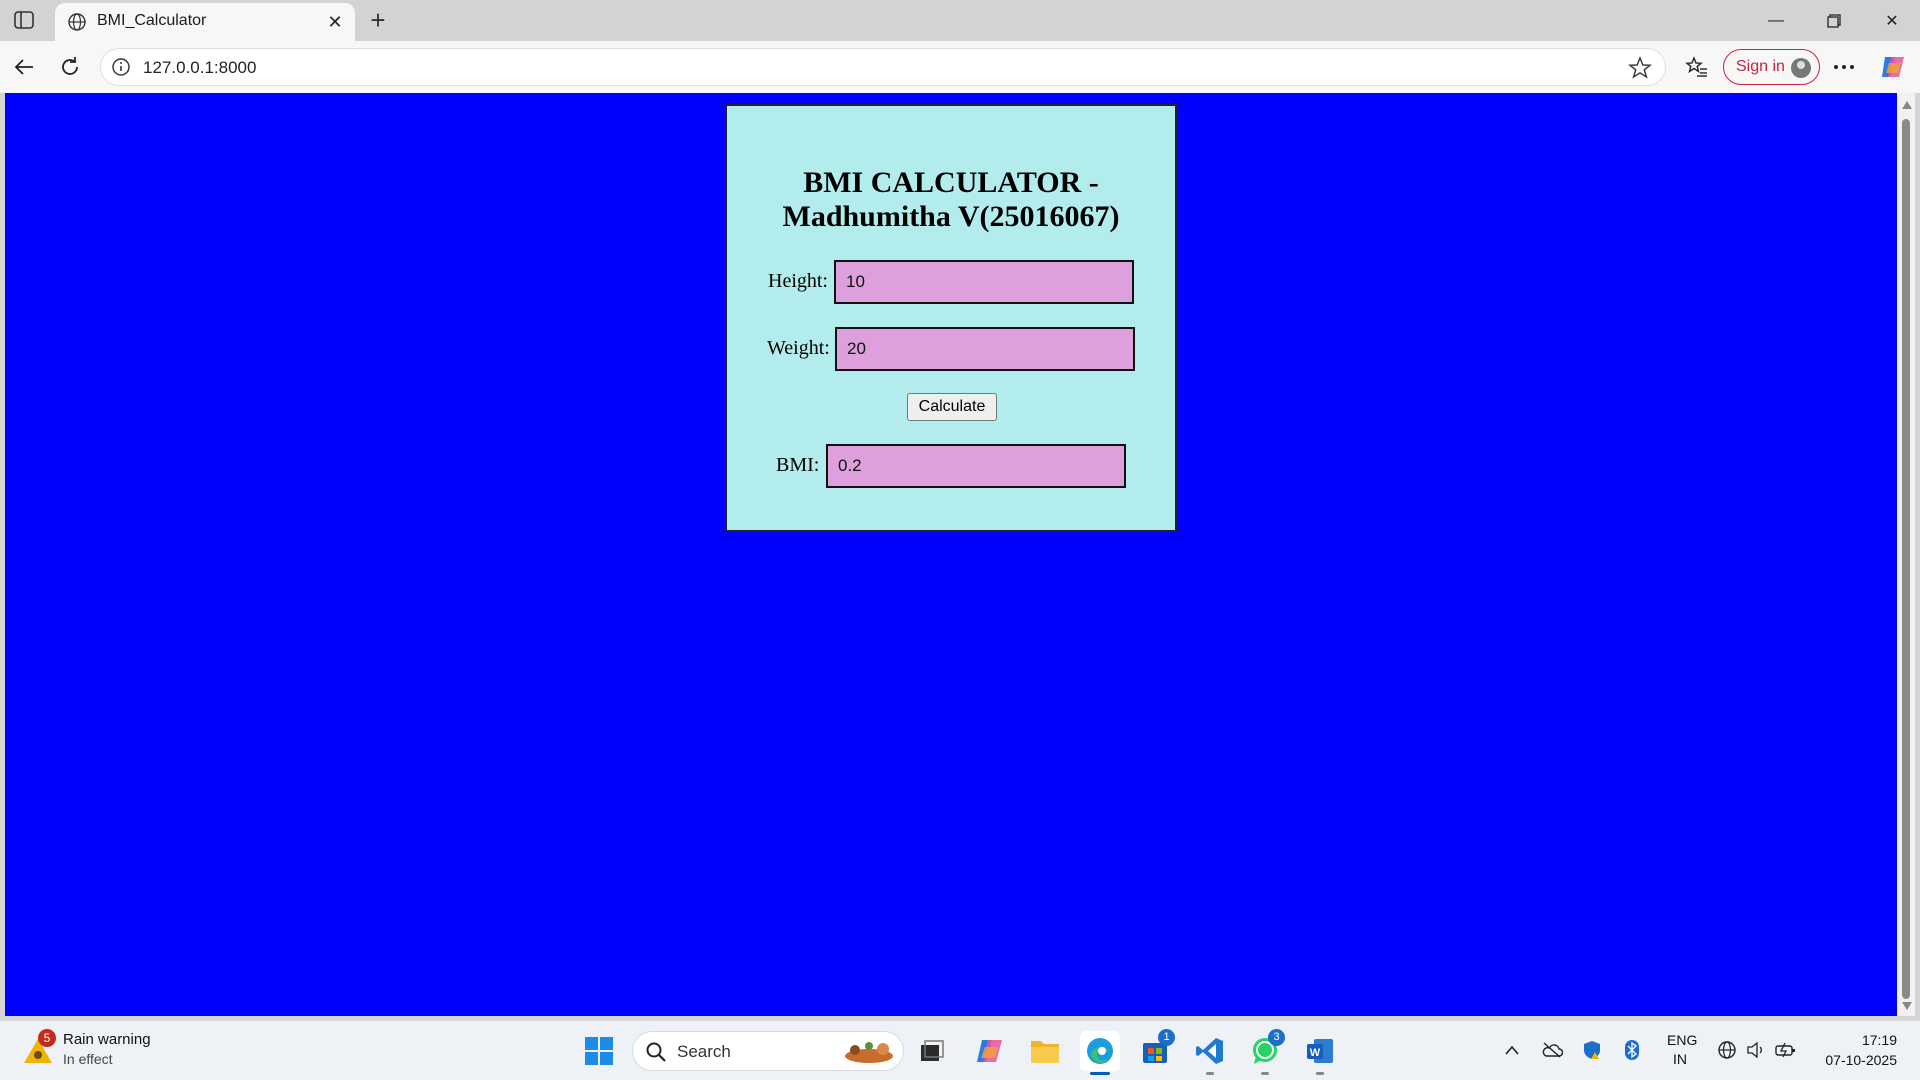 This screenshot has height=1080, width=1920. I want to click on weather-badge: 5, so click(47, 1038).